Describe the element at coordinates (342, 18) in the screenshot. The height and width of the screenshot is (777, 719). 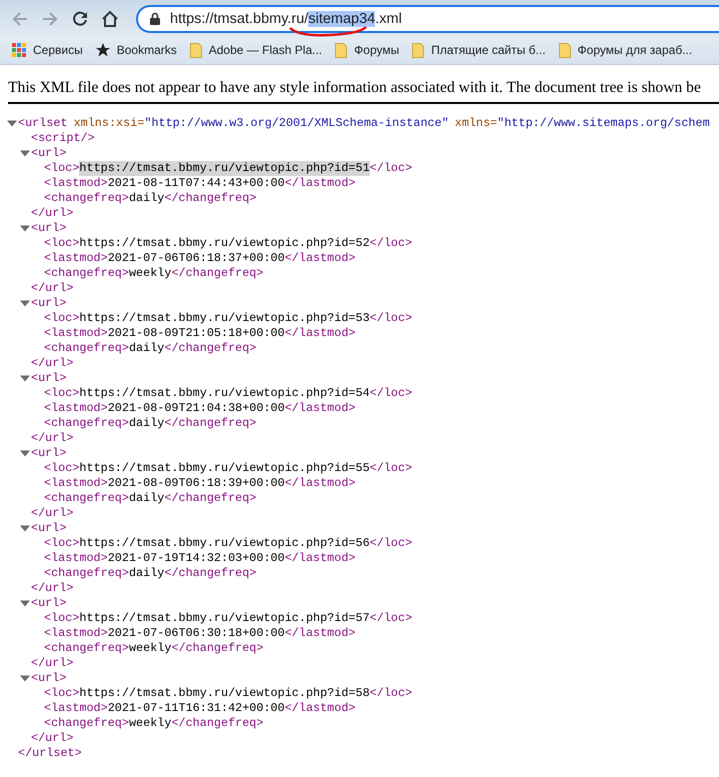
I see `url-text: sitemap34` at that location.